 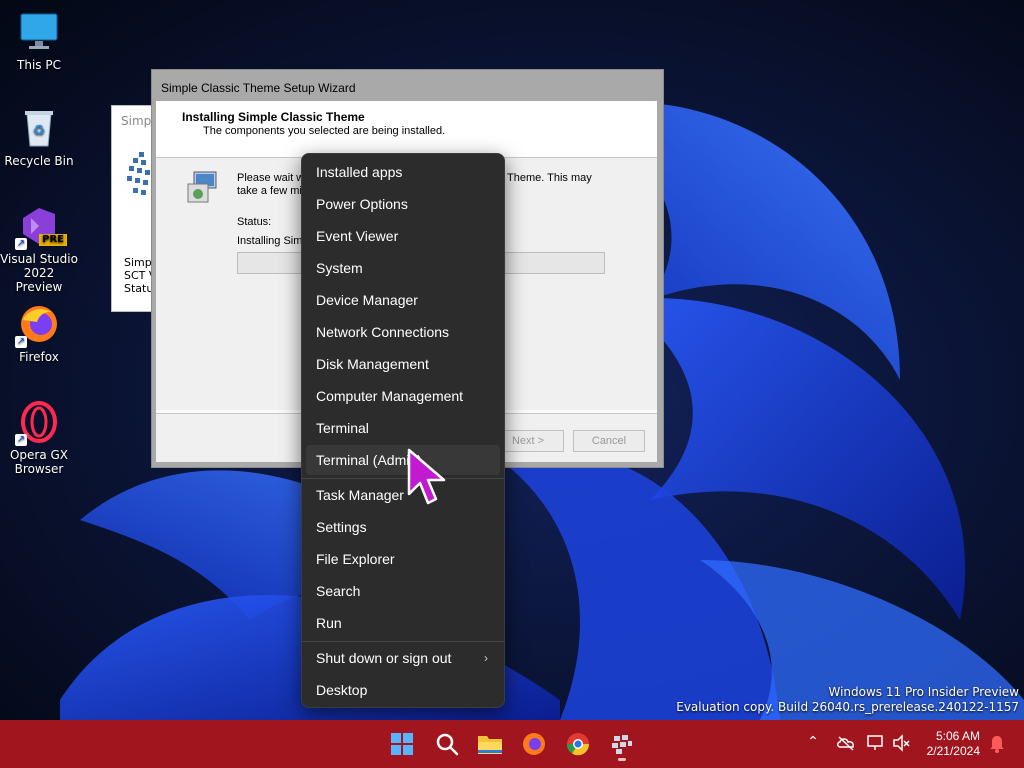 What do you see at coordinates (403, 623) in the screenshot?
I see `menu-item-run: Run` at bounding box center [403, 623].